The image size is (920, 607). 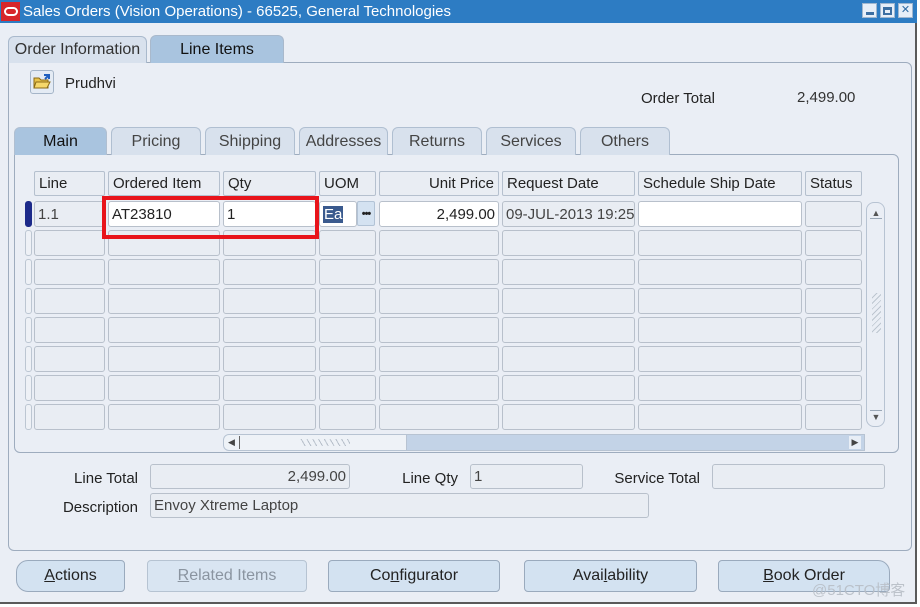 I want to click on tab-order-information: Order Information, so click(x=77, y=49).